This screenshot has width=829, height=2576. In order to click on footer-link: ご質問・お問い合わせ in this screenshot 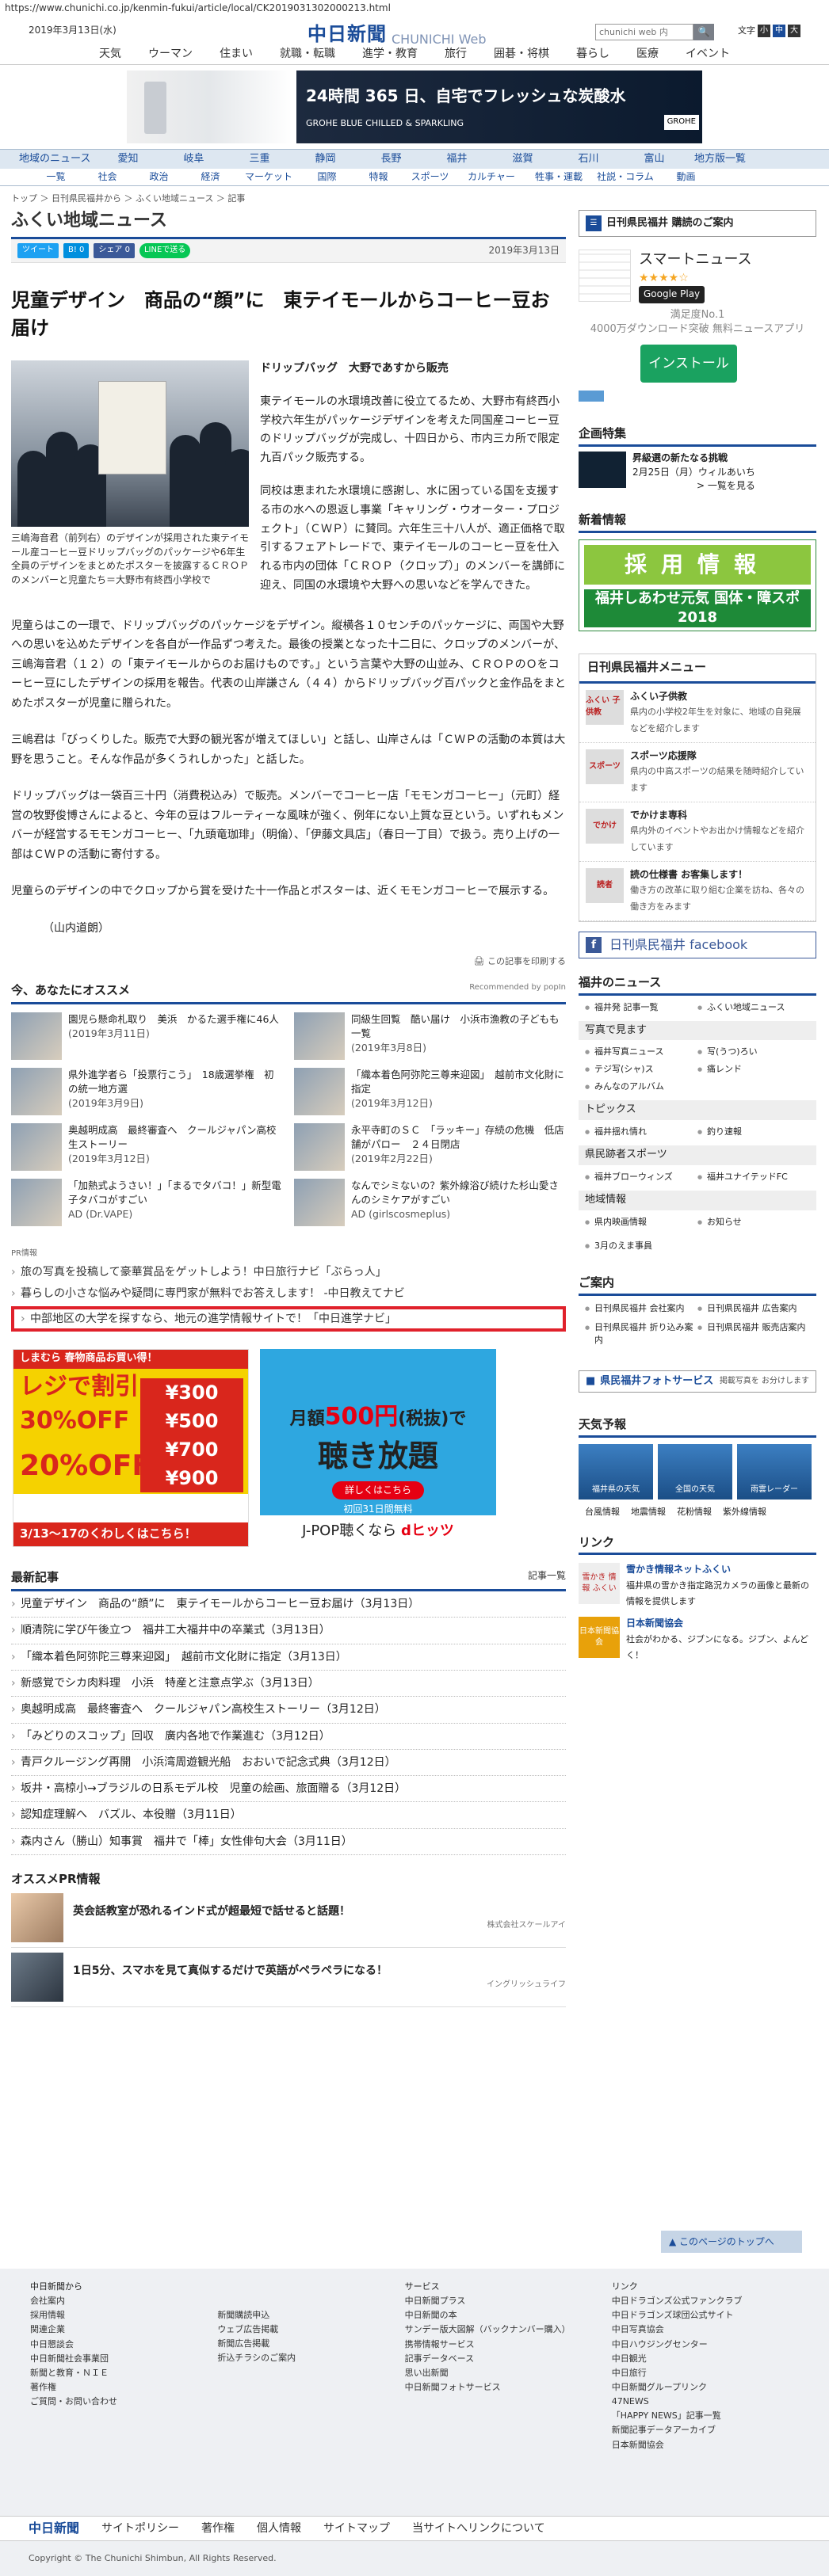, I will do `click(123, 2402)`.